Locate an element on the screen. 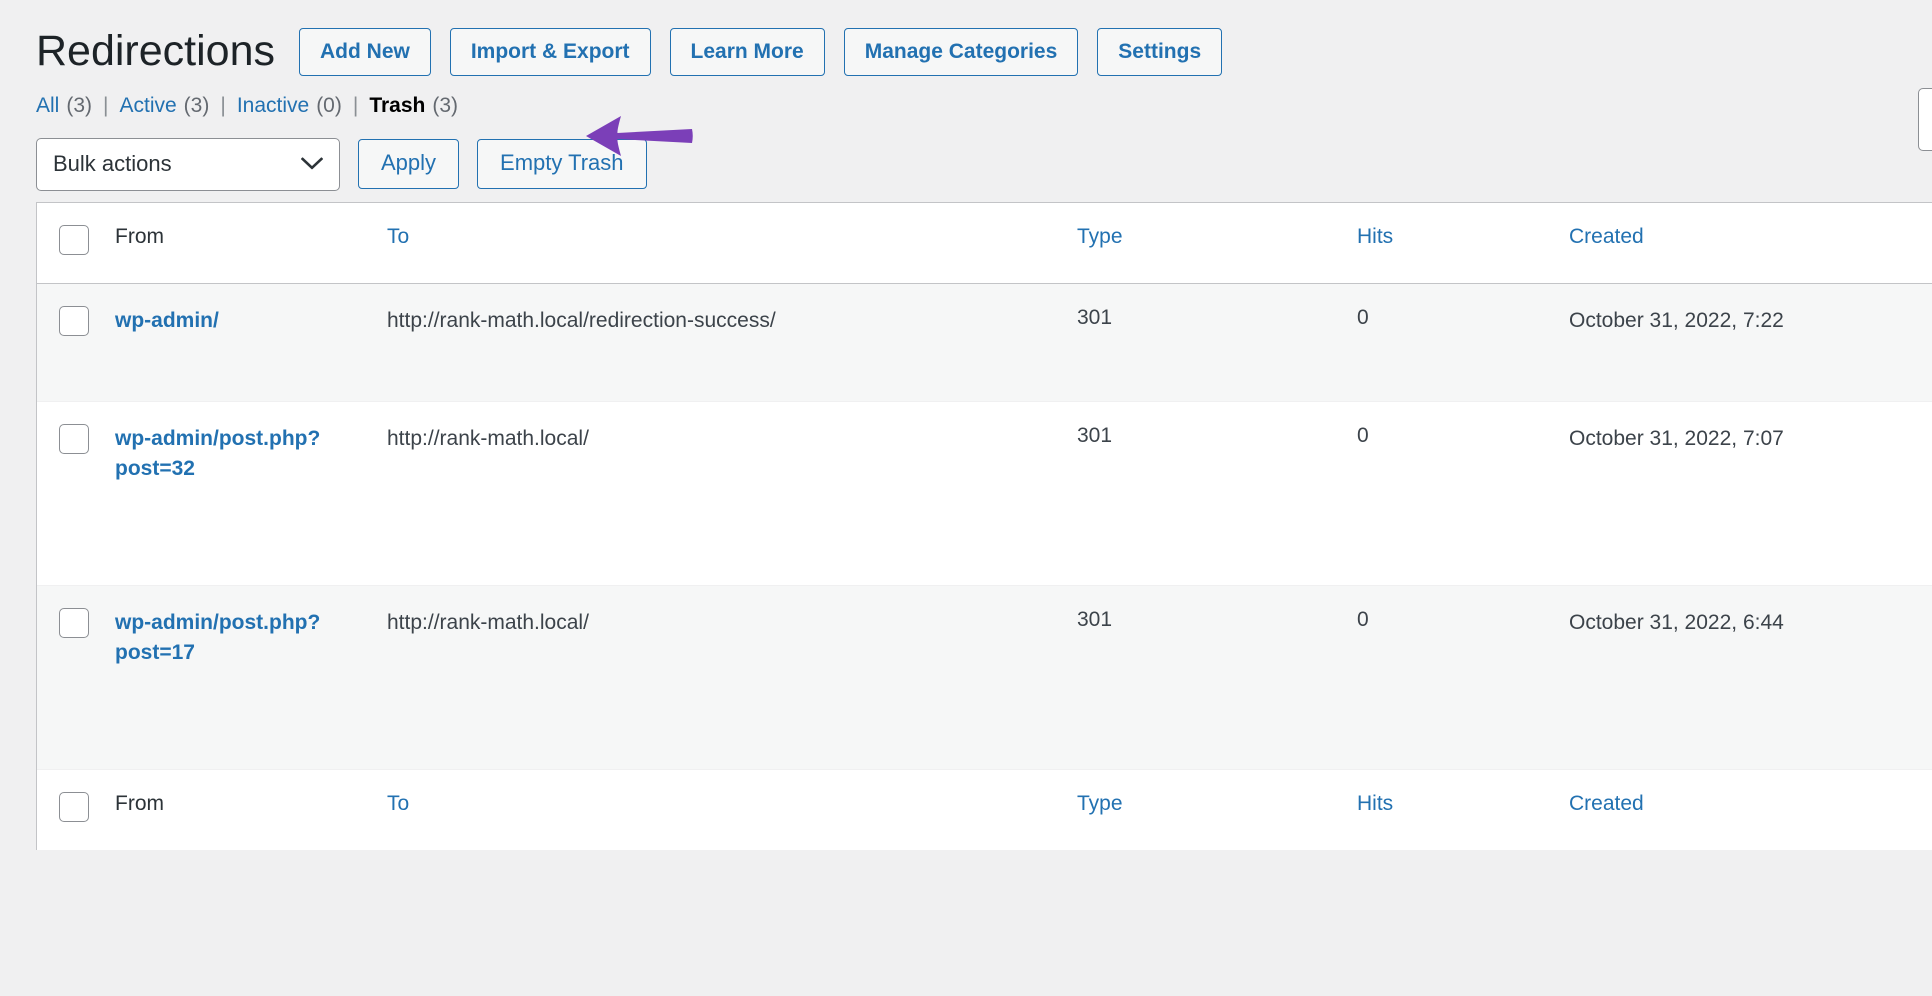 The height and width of the screenshot is (996, 1932). cell-created: October 31, 2022, 7:22 is located at coordinates (1676, 320).